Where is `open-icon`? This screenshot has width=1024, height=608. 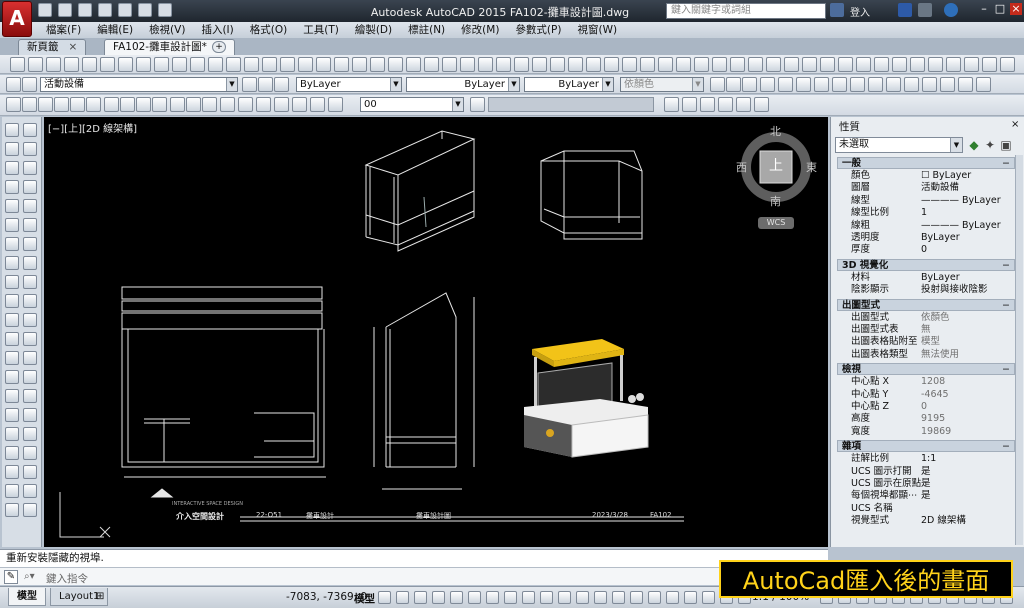 open-icon is located at coordinates (65, 10).